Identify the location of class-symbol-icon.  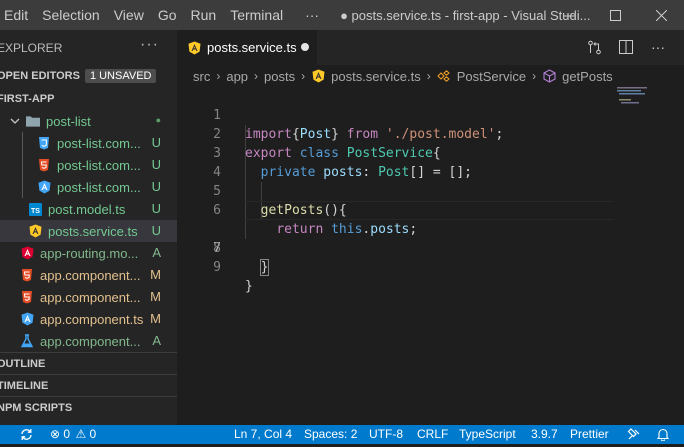
(443, 76).